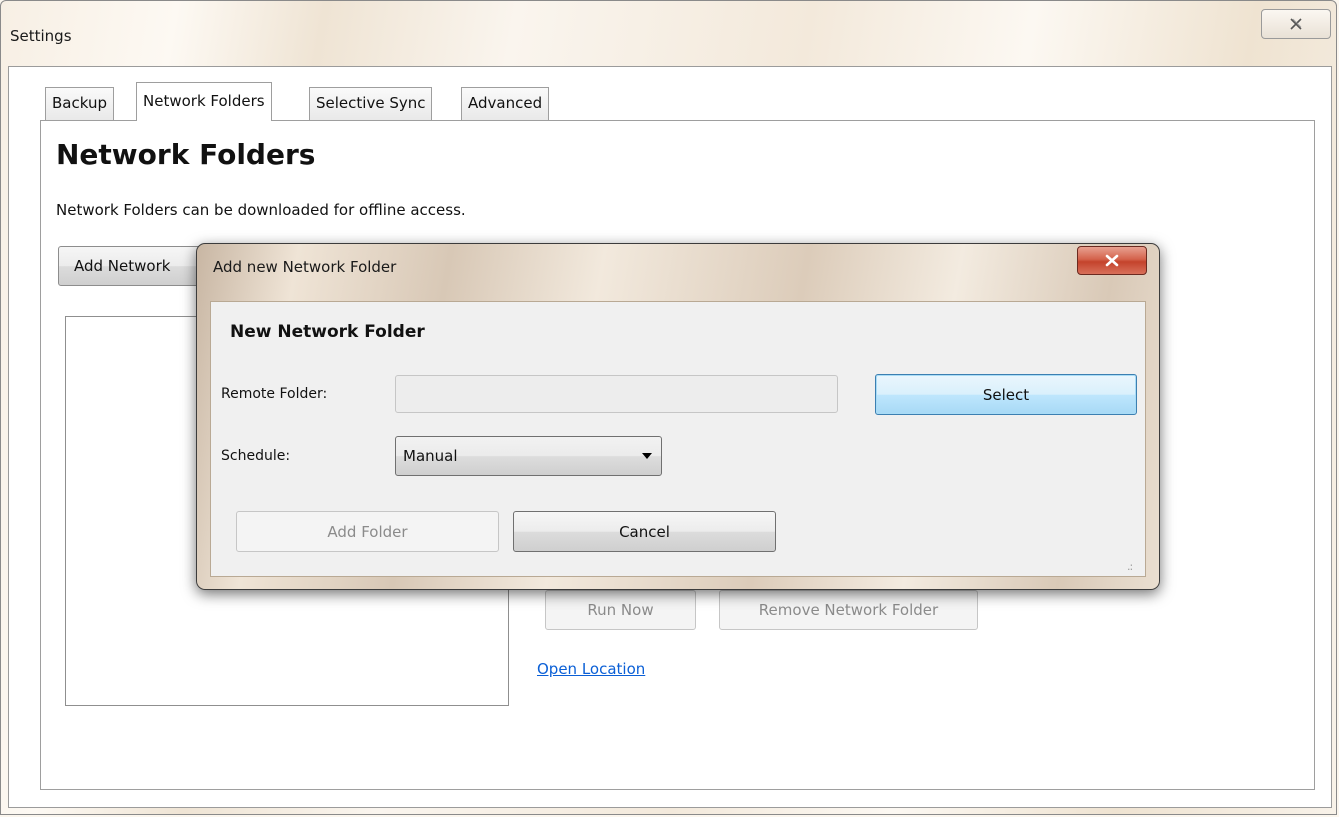 The image size is (1339, 817). Describe the element at coordinates (327, 332) in the screenshot. I see `dialog-heading: New Network Folder` at that location.